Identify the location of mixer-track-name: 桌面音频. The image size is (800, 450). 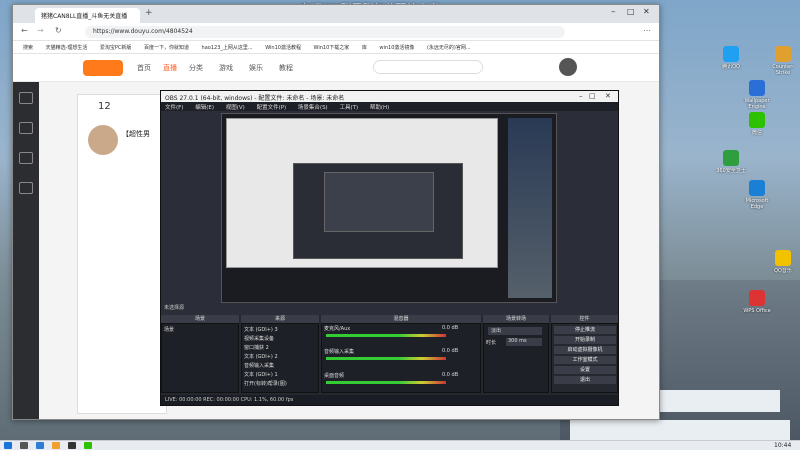
(334, 376).